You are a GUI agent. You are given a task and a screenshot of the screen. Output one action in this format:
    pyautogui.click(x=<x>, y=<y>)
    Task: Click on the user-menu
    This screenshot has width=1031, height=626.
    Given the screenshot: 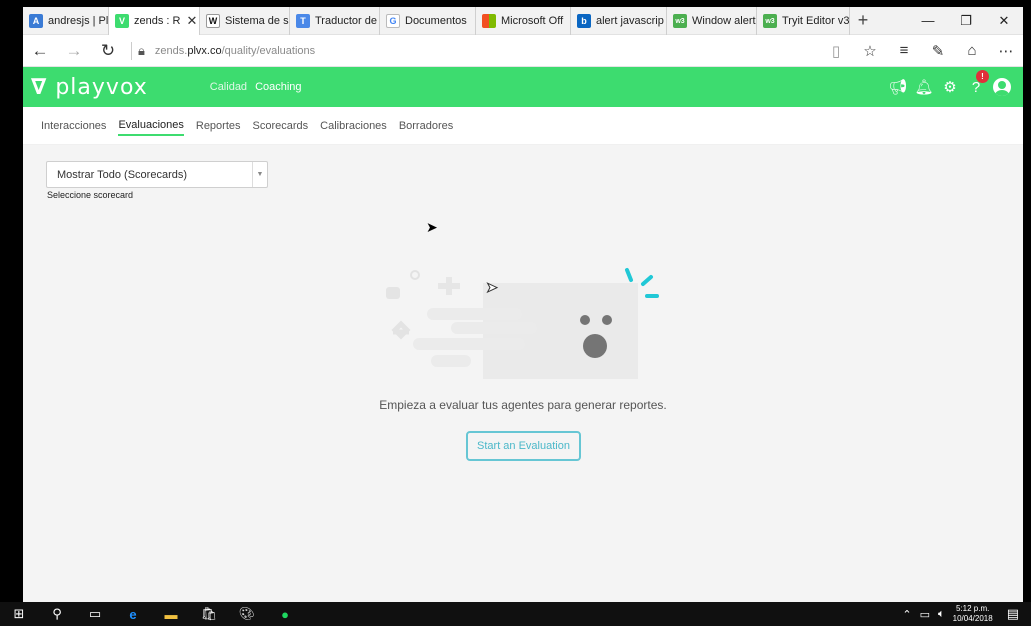 What is the action you would take?
    pyautogui.click(x=1002, y=87)
    